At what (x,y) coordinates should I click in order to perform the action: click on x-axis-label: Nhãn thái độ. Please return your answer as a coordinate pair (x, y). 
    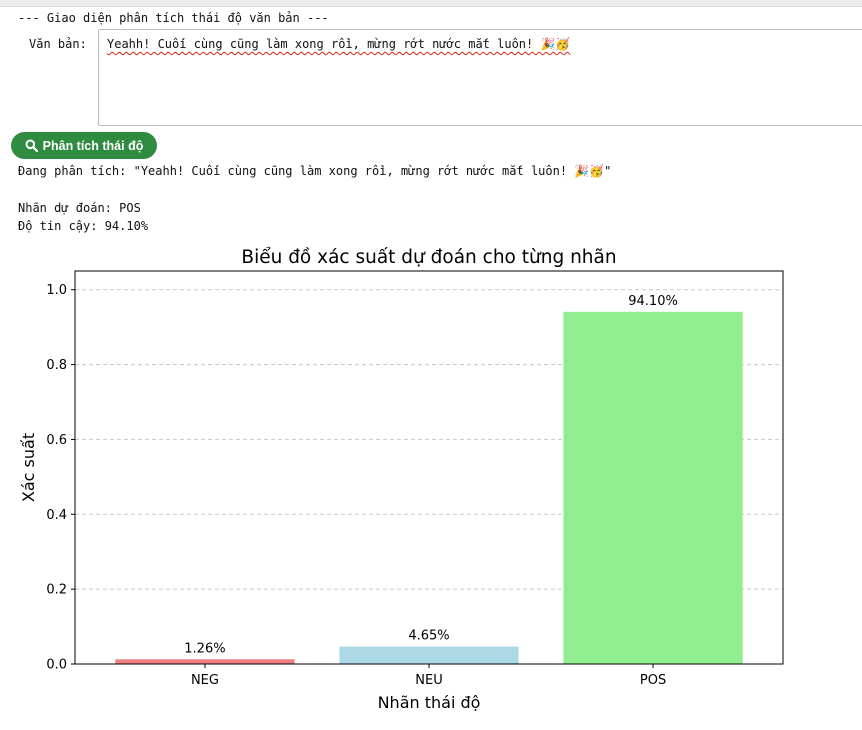
    Looking at the image, I should click on (429, 702).